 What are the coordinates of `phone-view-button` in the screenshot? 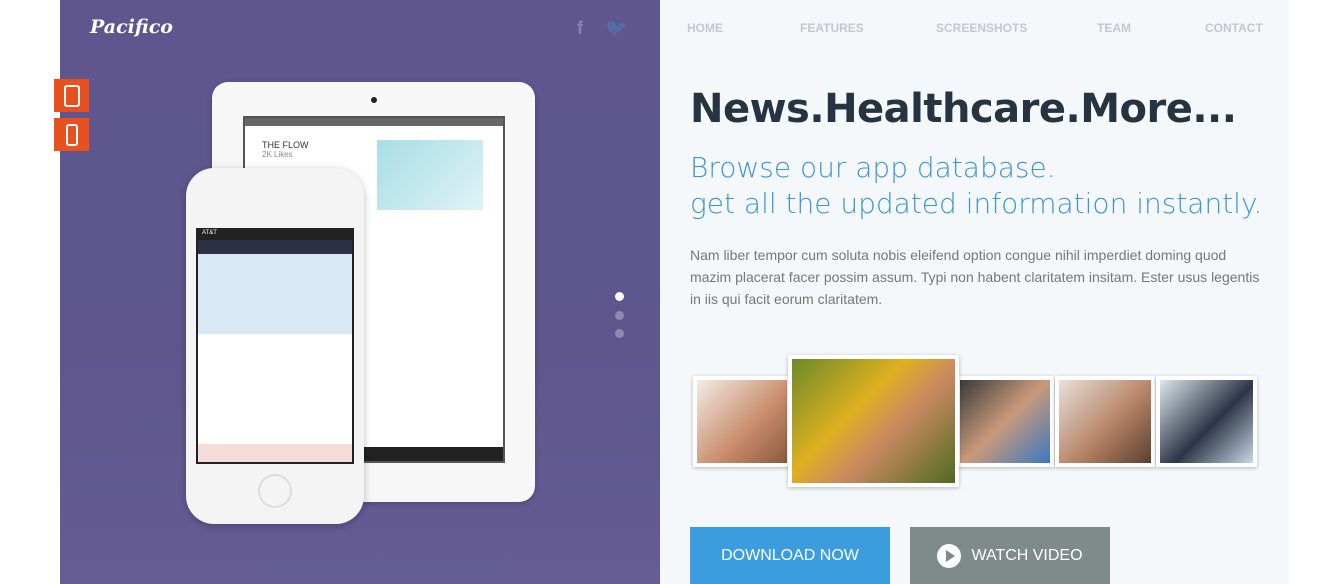 It's located at (71, 134).